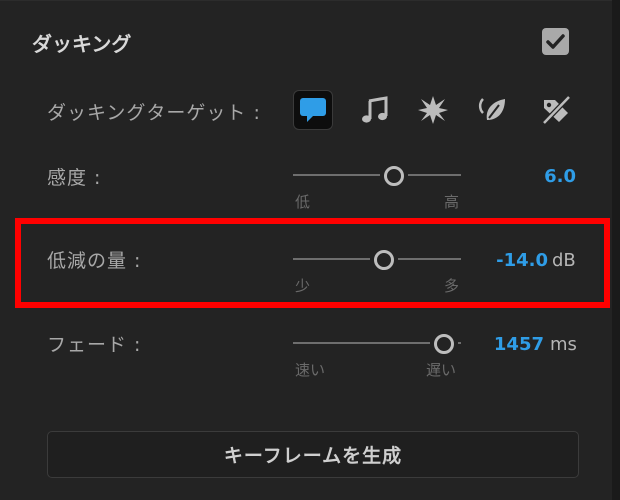 The image size is (620, 500). I want to click on panel-edge, so click(616, 250).